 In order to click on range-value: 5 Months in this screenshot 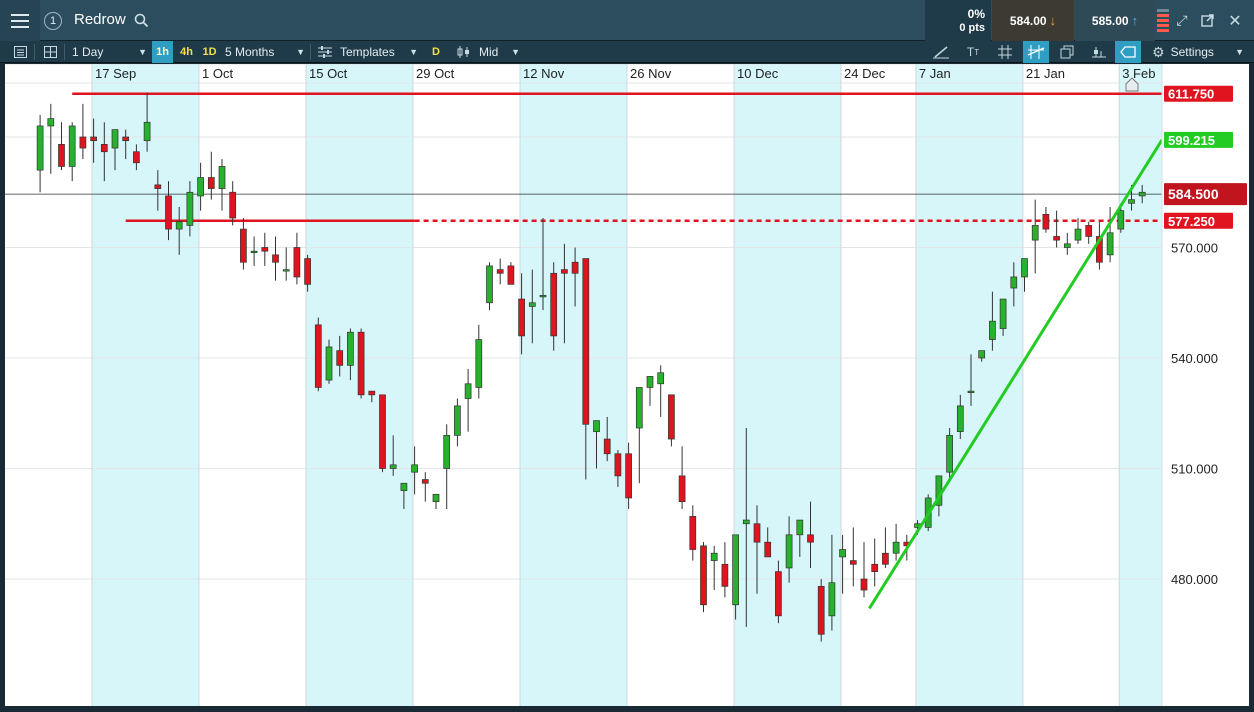, I will do `click(250, 52)`.